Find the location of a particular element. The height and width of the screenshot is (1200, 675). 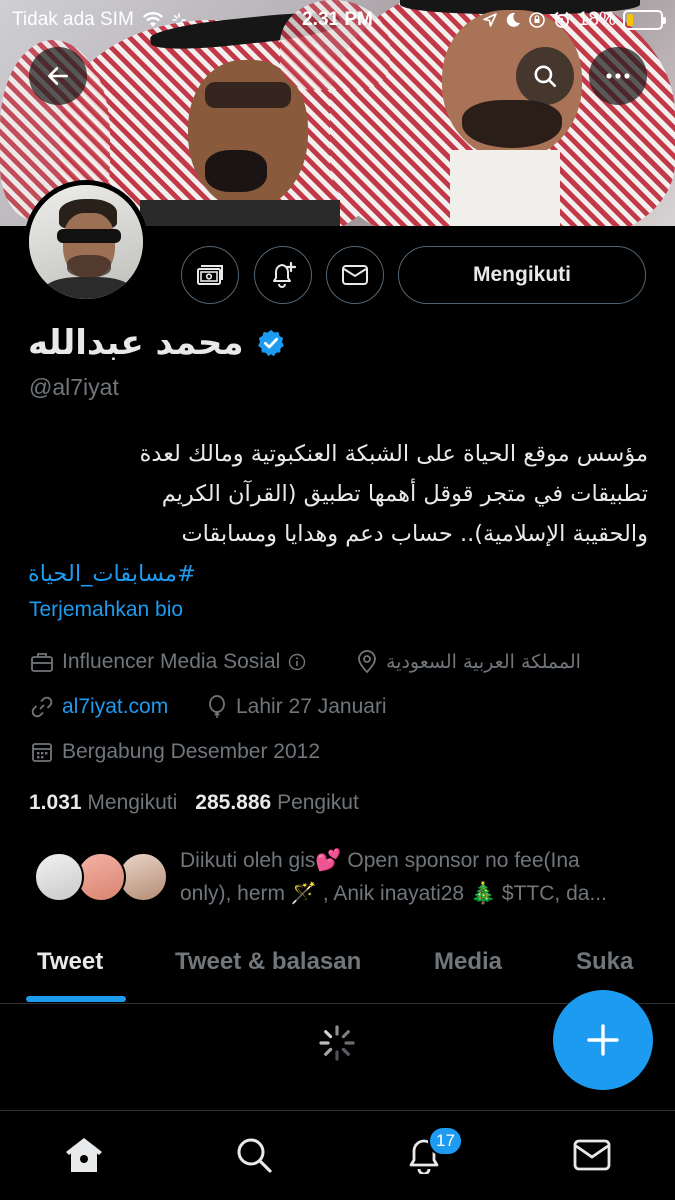

more-horizontal-icon is located at coordinates (618, 76).